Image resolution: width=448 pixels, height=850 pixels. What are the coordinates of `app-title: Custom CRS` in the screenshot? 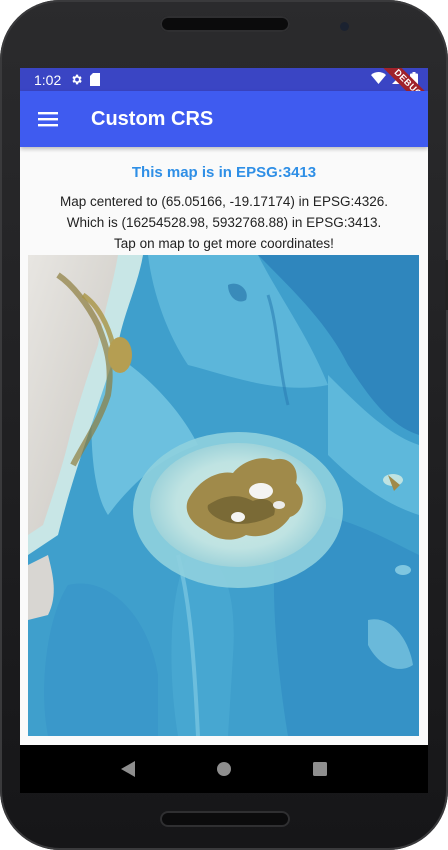 It's located at (152, 118).